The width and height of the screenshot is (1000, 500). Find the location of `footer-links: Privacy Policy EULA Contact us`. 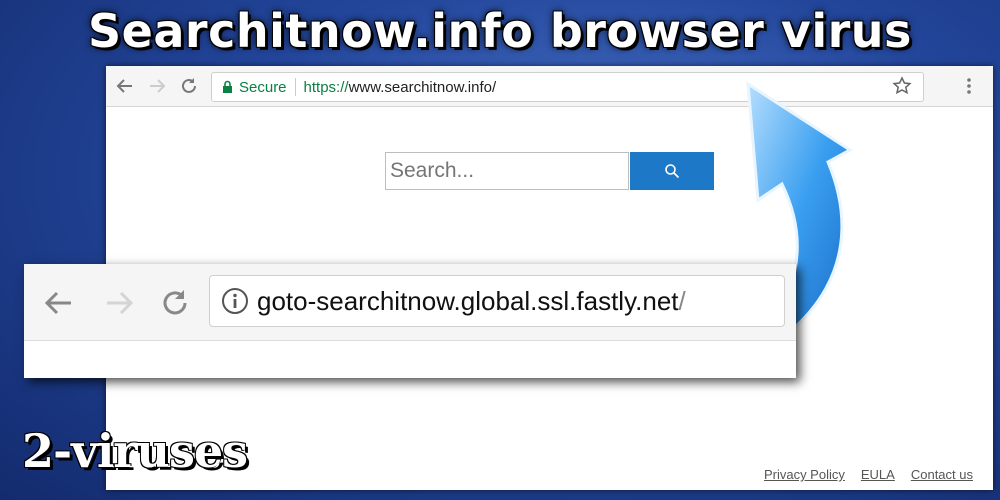

footer-links: Privacy Policy EULA Contact us is located at coordinates (868, 474).